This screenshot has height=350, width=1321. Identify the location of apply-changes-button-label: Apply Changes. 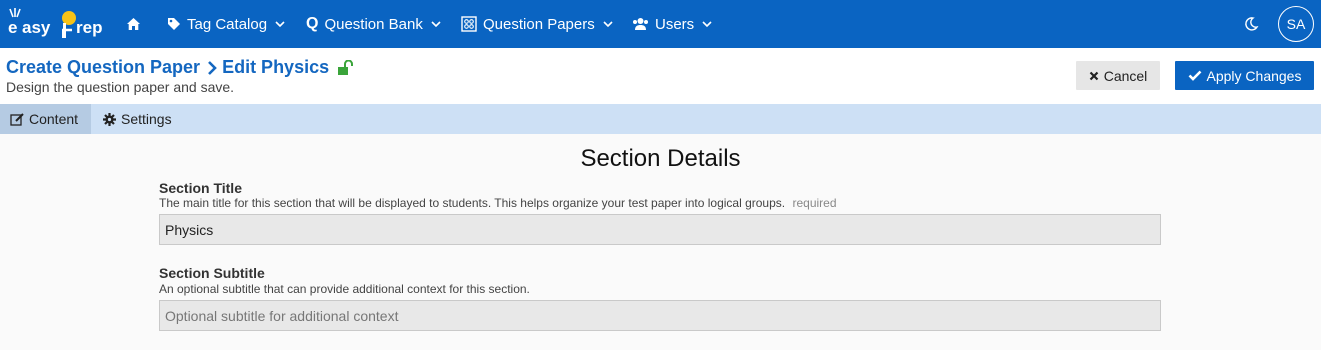
(1254, 75).